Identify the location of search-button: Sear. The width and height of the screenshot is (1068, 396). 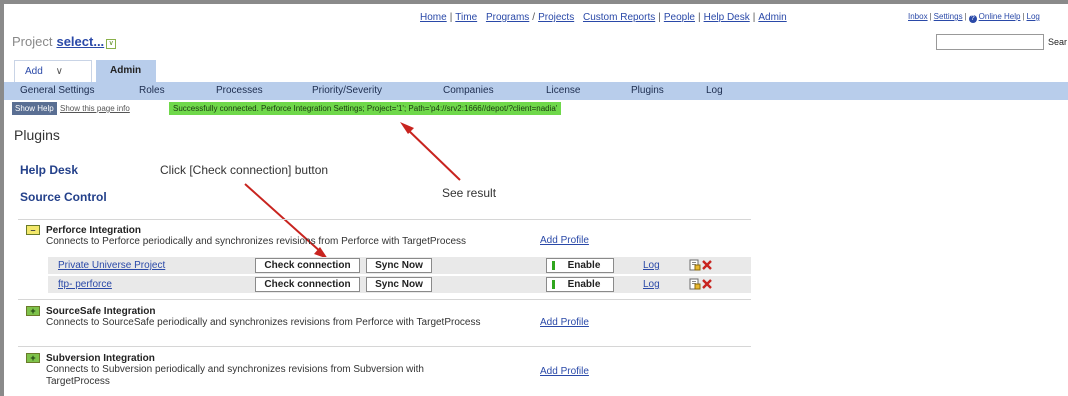
(1057, 42).